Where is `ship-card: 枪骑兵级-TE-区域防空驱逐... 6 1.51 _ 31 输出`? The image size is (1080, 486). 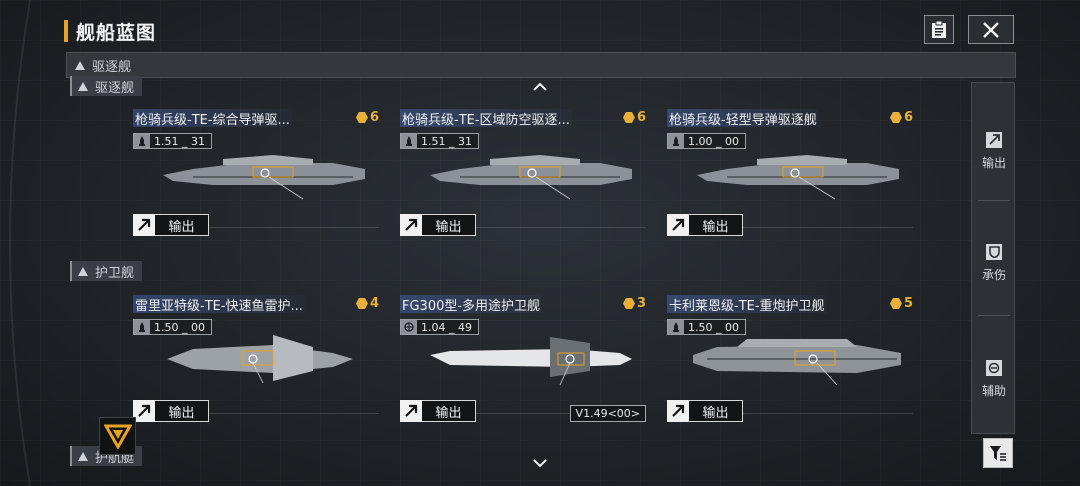 ship-card: 枪骑兵级-TE-区域防空驱逐... 6 1.51 _ 31 输出 is located at coordinates (523, 175).